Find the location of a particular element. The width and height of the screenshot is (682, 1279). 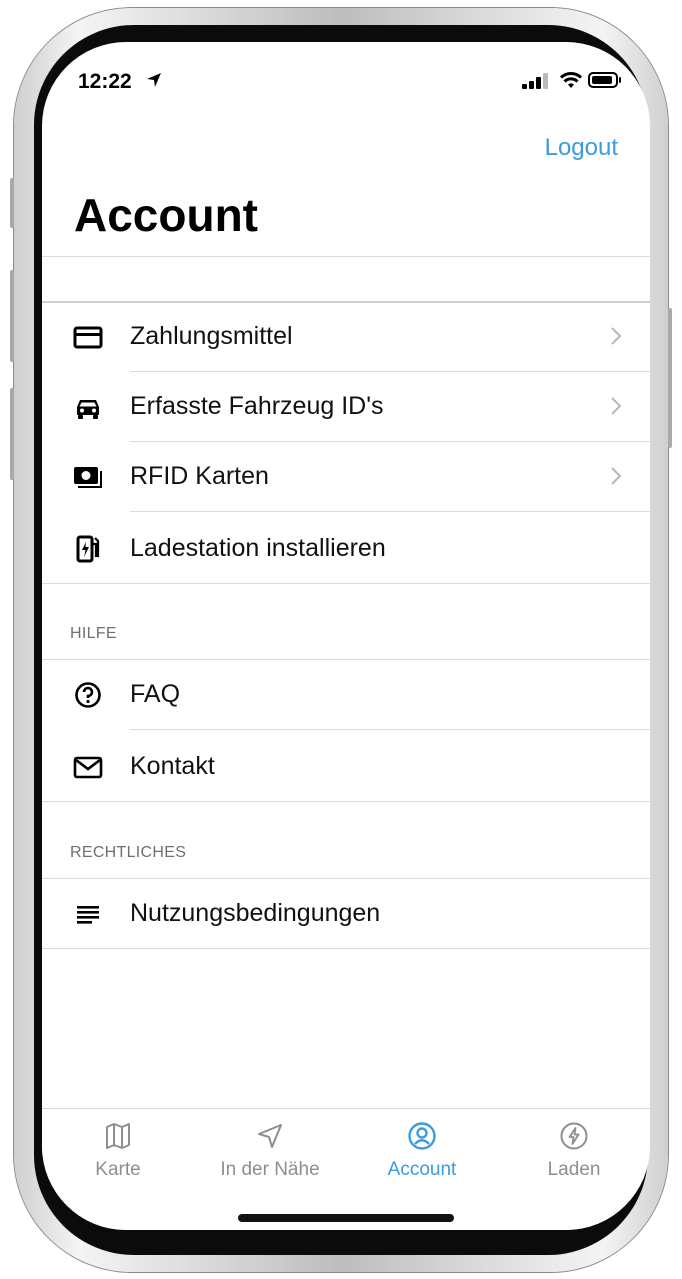

tab-in-der-naehe: In der Nähe is located at coordinates (270, 1156).